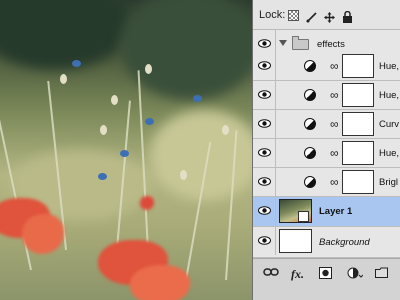 The height and width of the screenshot is (300, 400). Describe the element at coordinates (295, 241) in the screenshot. I see `layer-thumbnail` at that location.